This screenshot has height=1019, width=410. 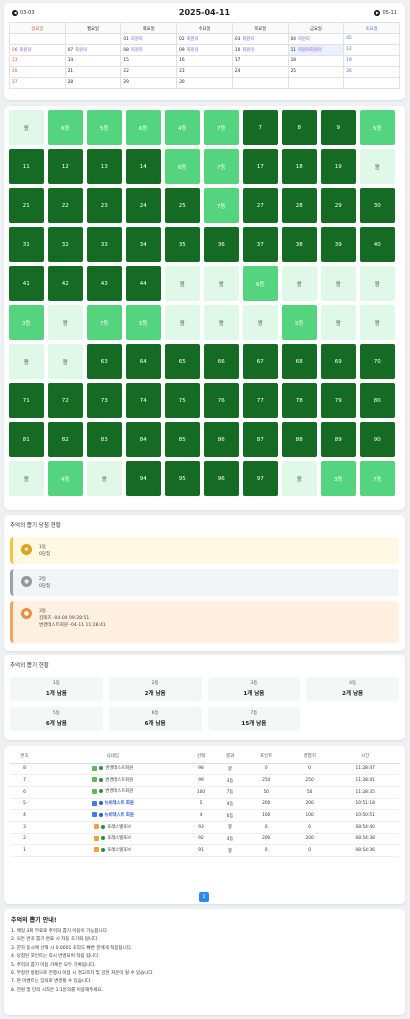 What do you see at coordinates (260, 39) in the screenshot?
I see `calendar-day: 03 회원의` at bounding box center [260, 39].